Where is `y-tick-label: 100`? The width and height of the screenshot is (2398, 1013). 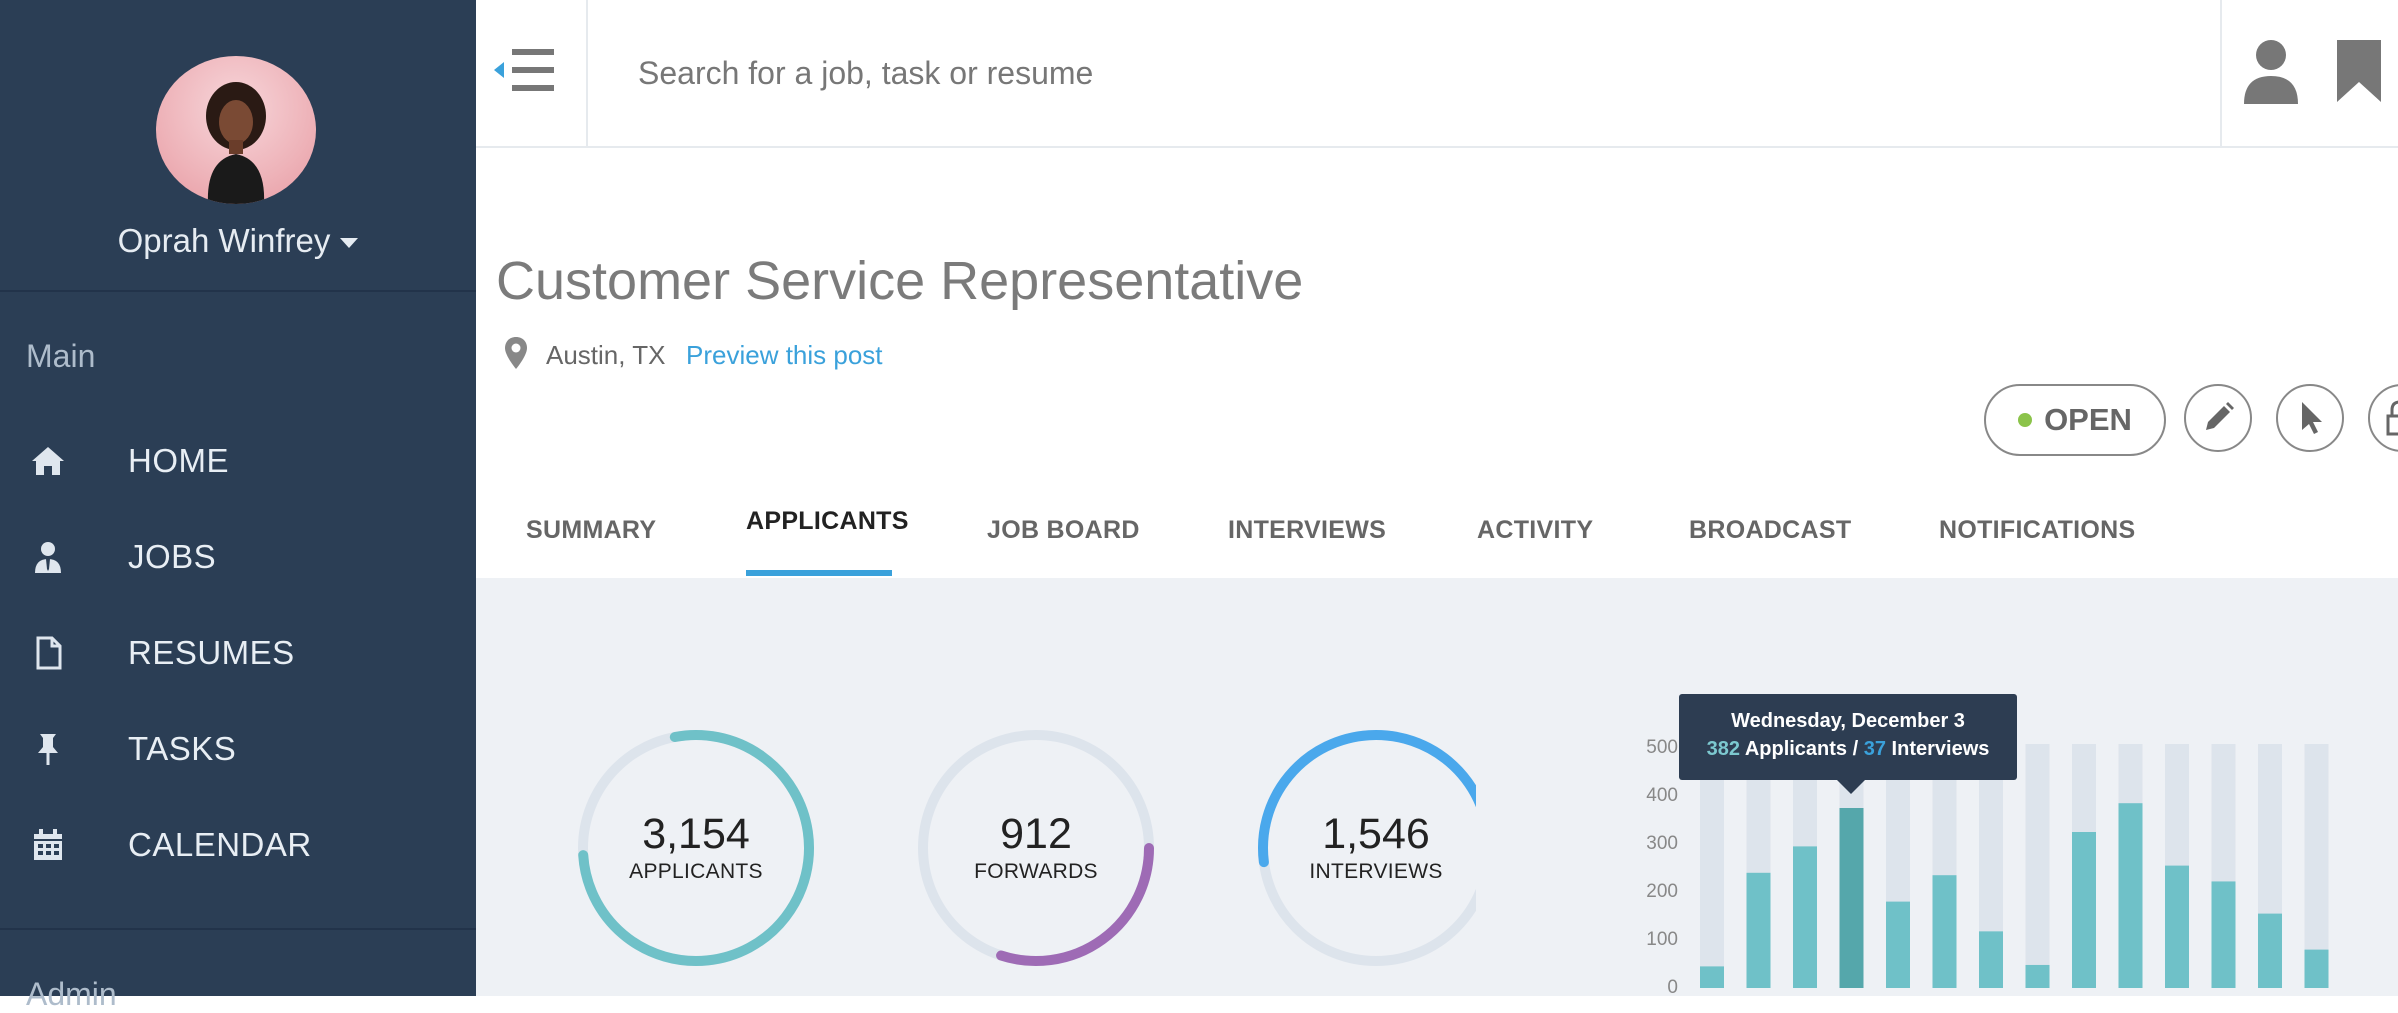
y-tick-label: 100 is located at coordinates (1662, 939).